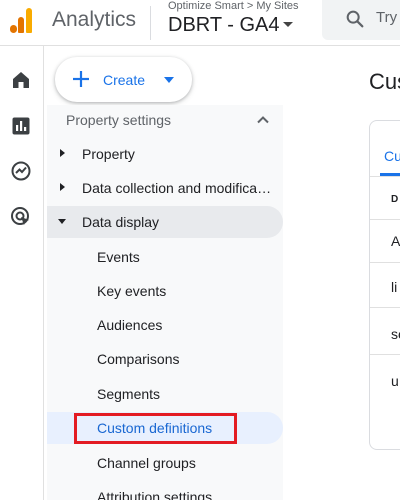 This screenshot has height=500, width=400. Describe the element at coordinates (384, 285) in the screenshot. I see `custom-definitions-card: Cu D A li se u` at that location.